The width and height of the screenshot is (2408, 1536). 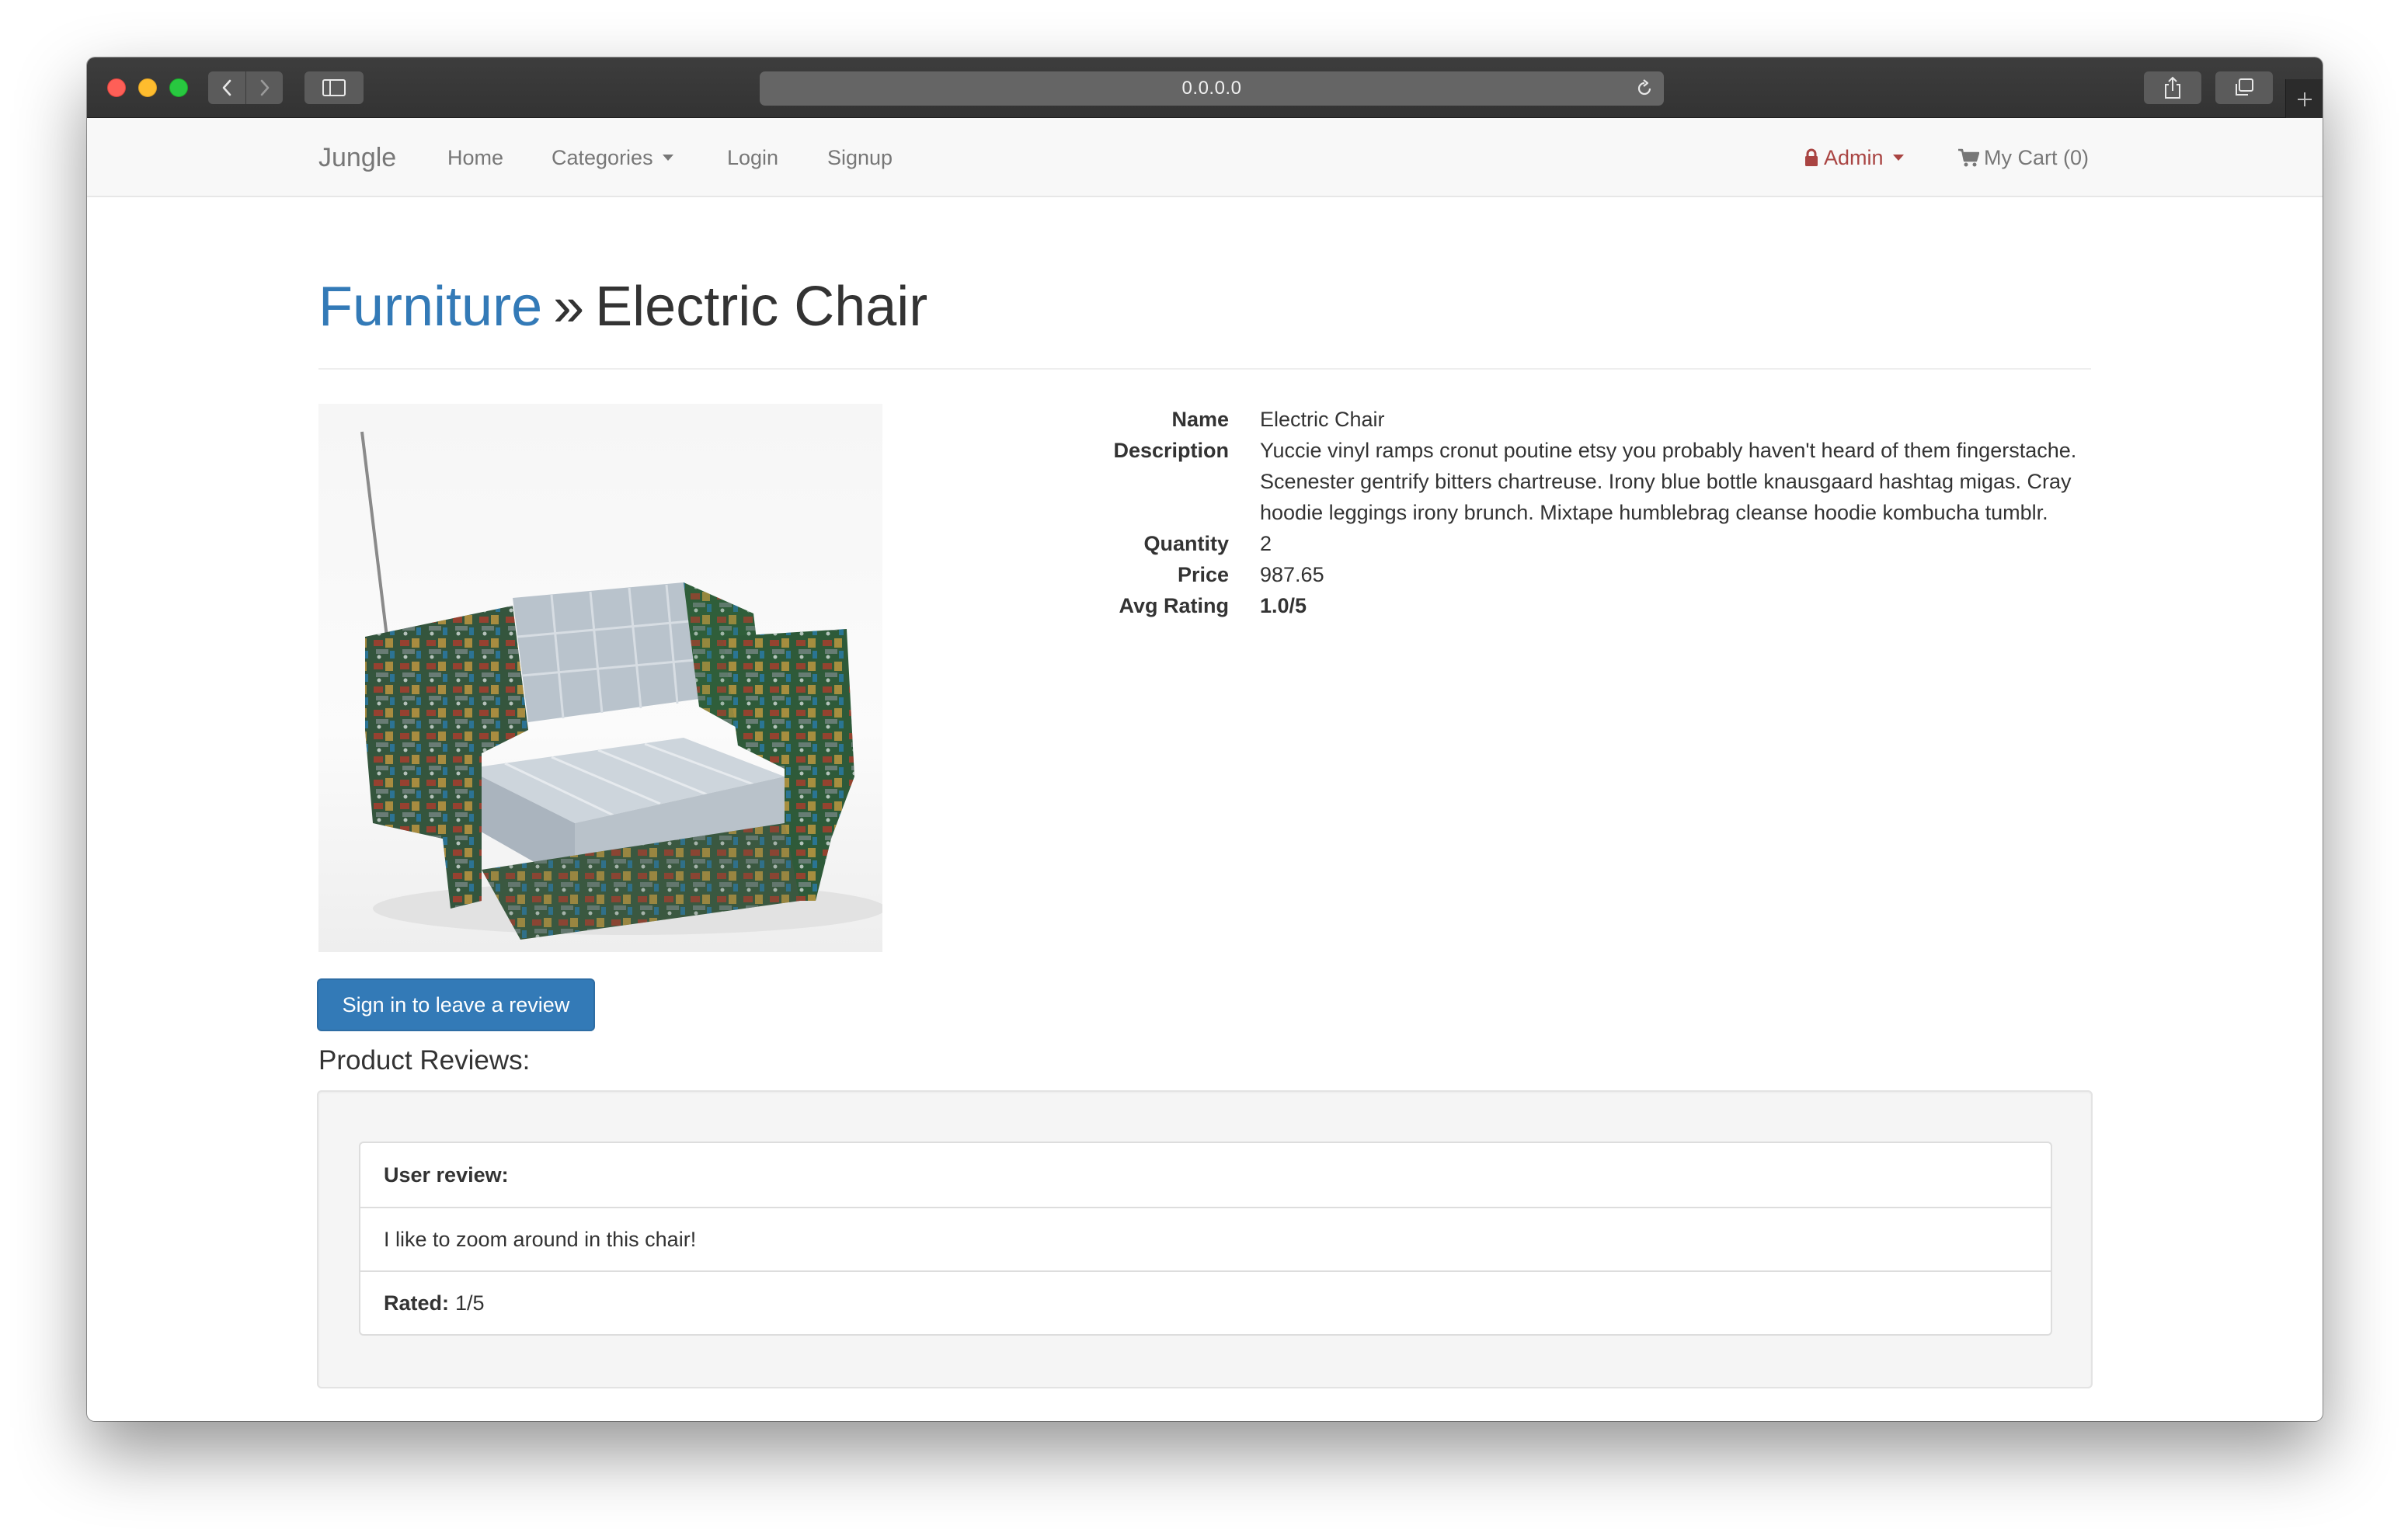 What do you see at coordinates (1292, 574) in the screenshot?
I see `product-price: 987.65` at bounding box center [1292, 574].